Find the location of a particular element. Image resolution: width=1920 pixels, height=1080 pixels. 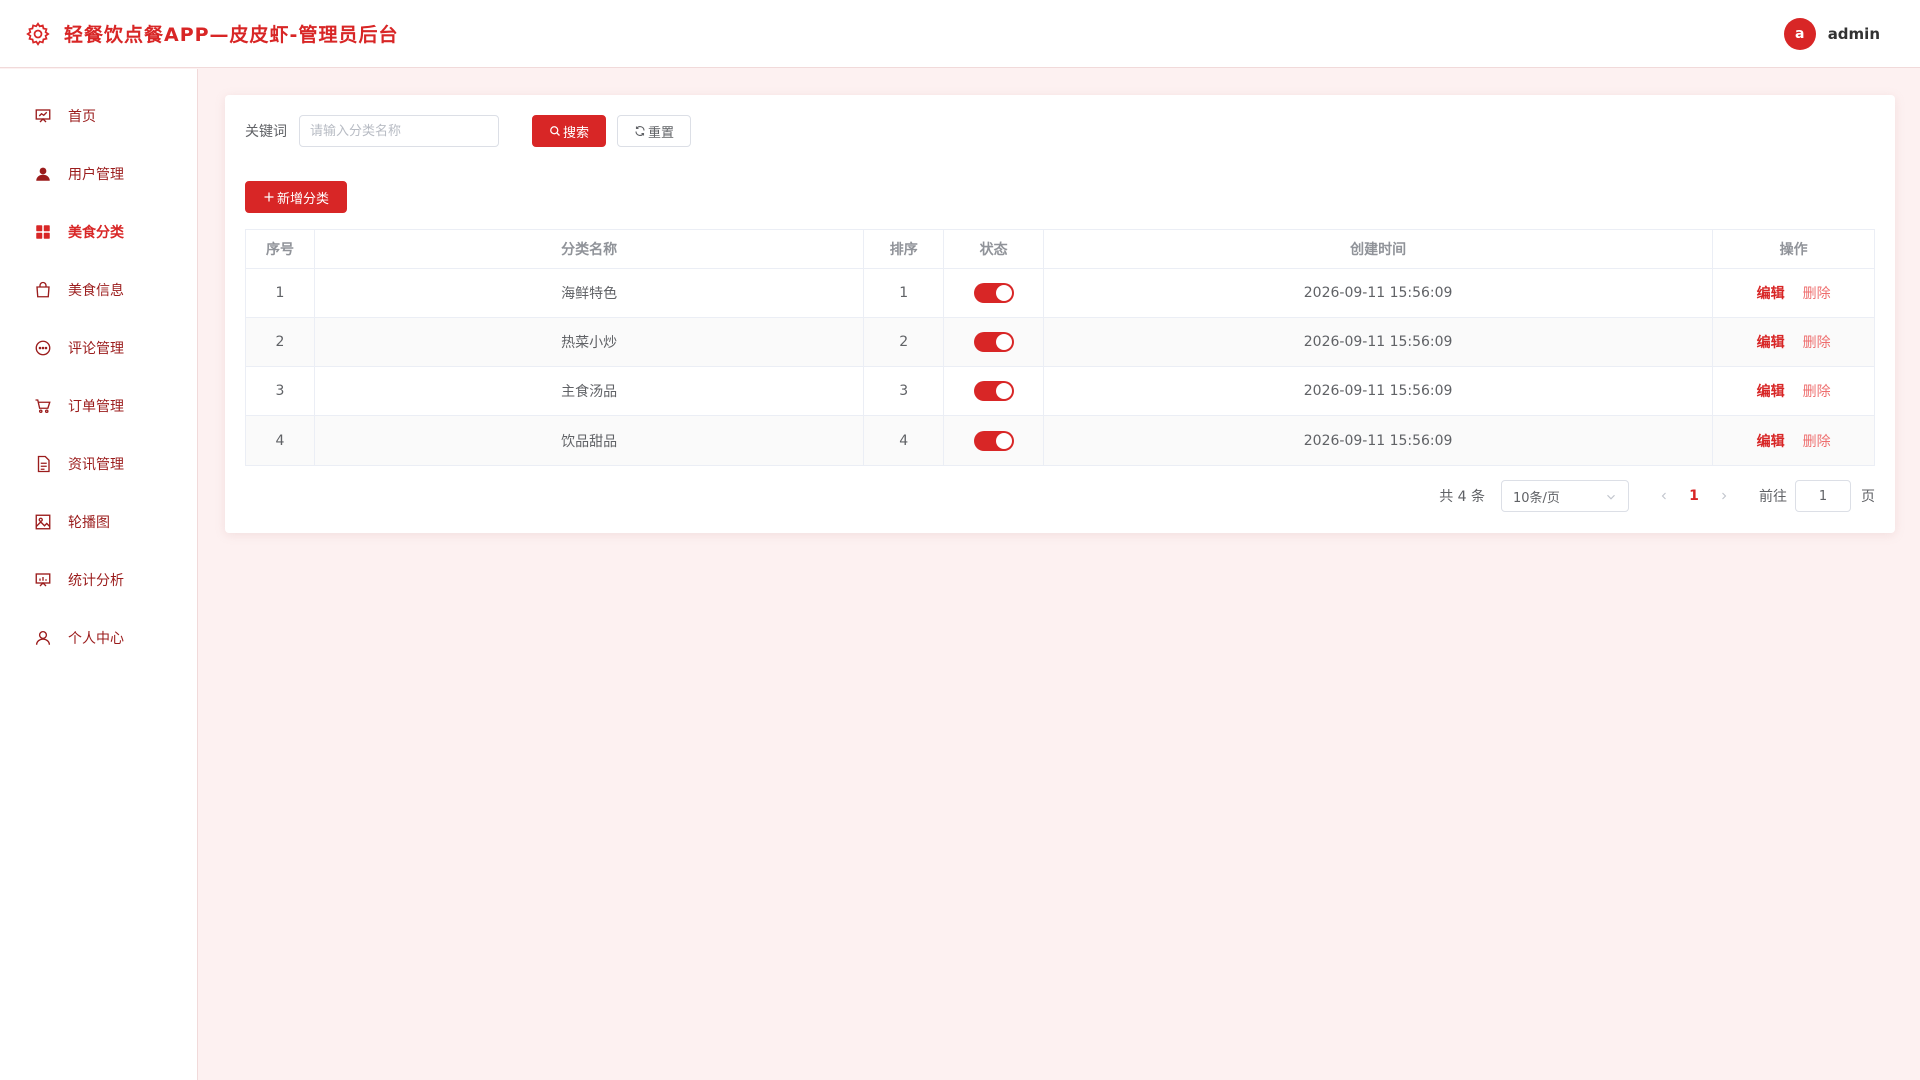

search-button: 搜索 is located at coordinates (569, 131).